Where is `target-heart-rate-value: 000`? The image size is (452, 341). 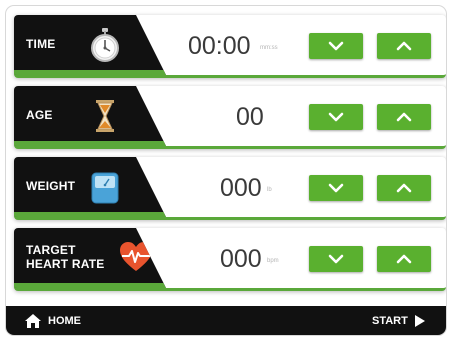 target-heart-rate-value: 000 is located at coordinates (241, 259).